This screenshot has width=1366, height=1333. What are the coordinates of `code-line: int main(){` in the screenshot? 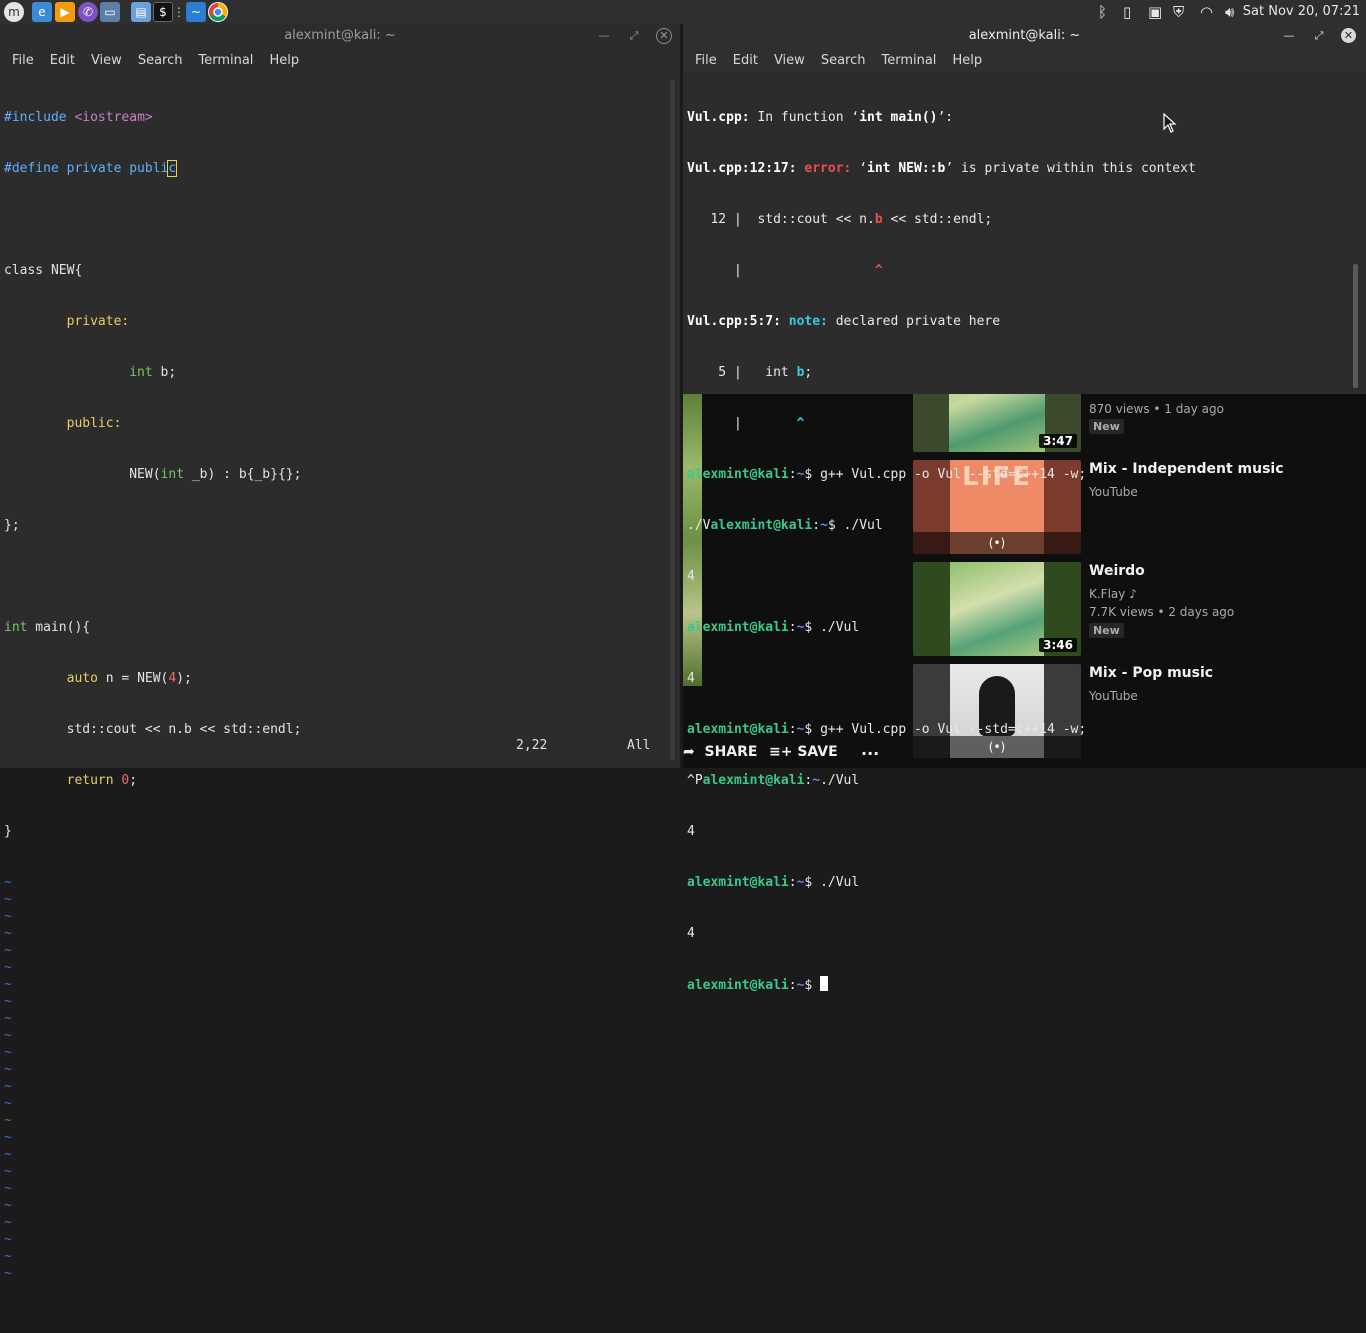 It's located at (47, 627).